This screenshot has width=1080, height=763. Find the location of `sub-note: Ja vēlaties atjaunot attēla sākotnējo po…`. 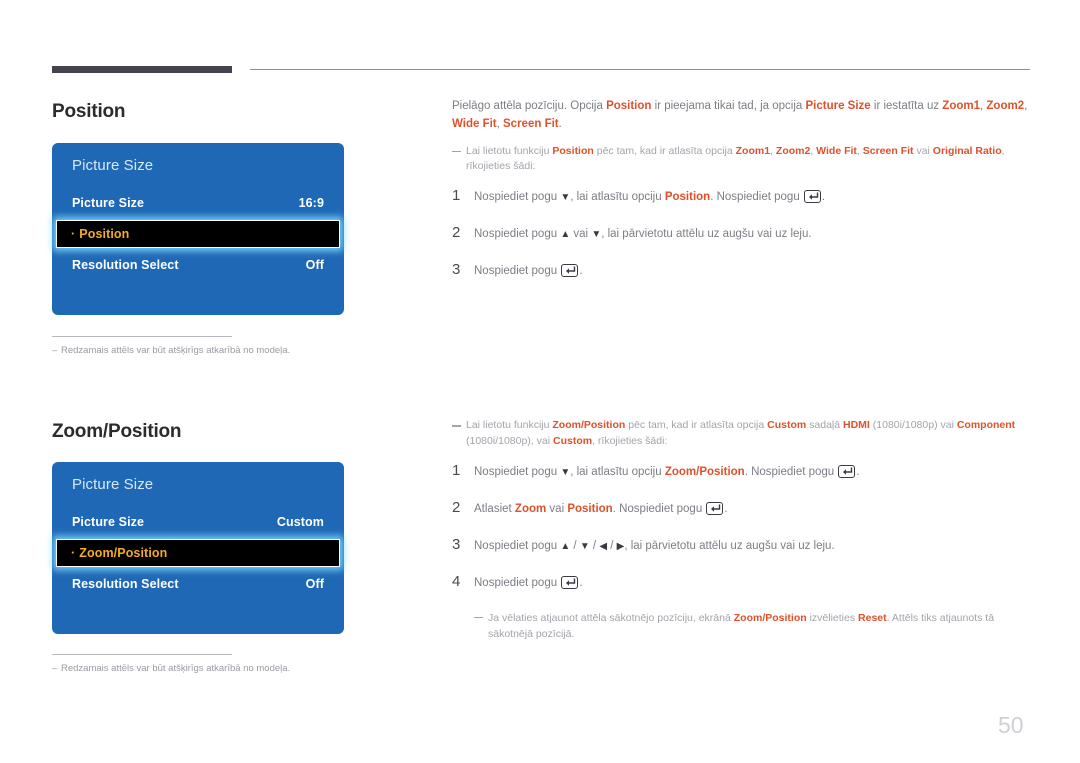

sub-note: Ja vēlaties atjaunot attēla sākotnējo po… is located at coordinates (753, 626).